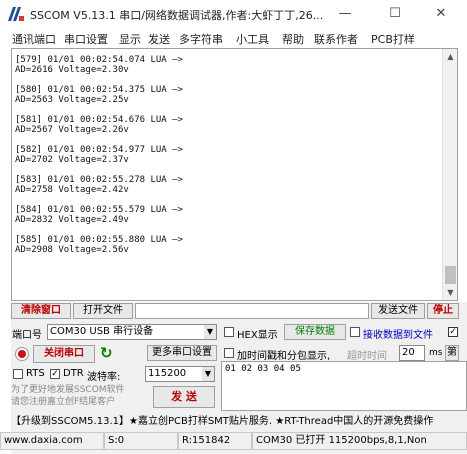  What do you see at coordinates (344, 386) in the screenshot?
I see `send-data-input: 01 02 03 04 05` at bounding box center [344, 386].